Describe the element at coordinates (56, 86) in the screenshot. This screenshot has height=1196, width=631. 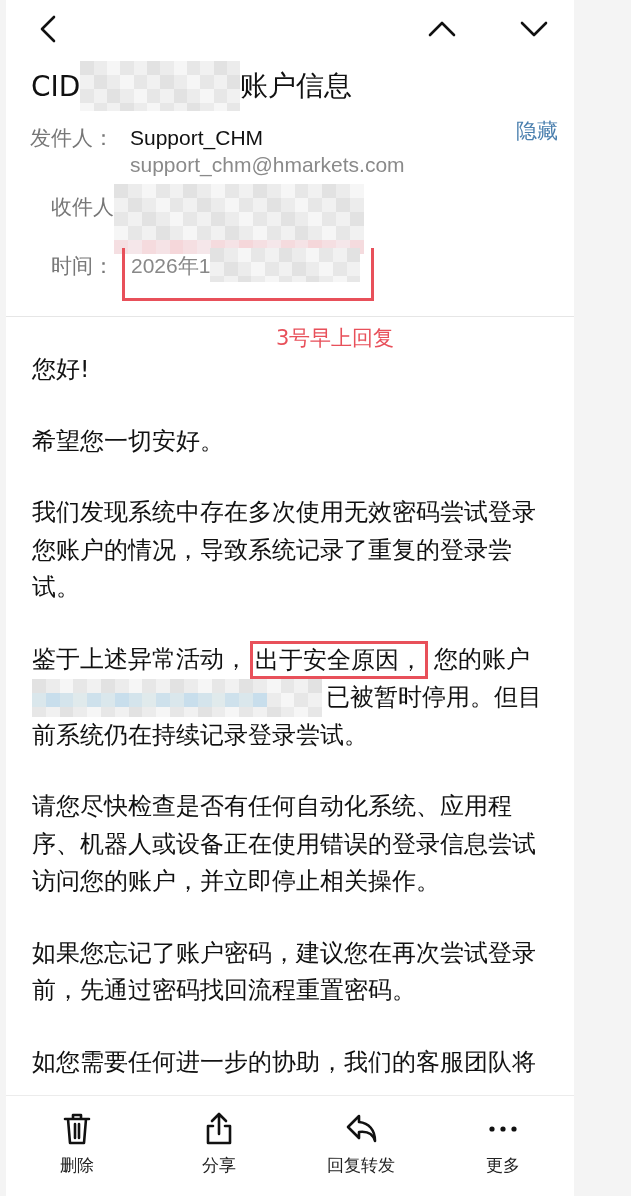
I see `email-subject: CID` at that location.